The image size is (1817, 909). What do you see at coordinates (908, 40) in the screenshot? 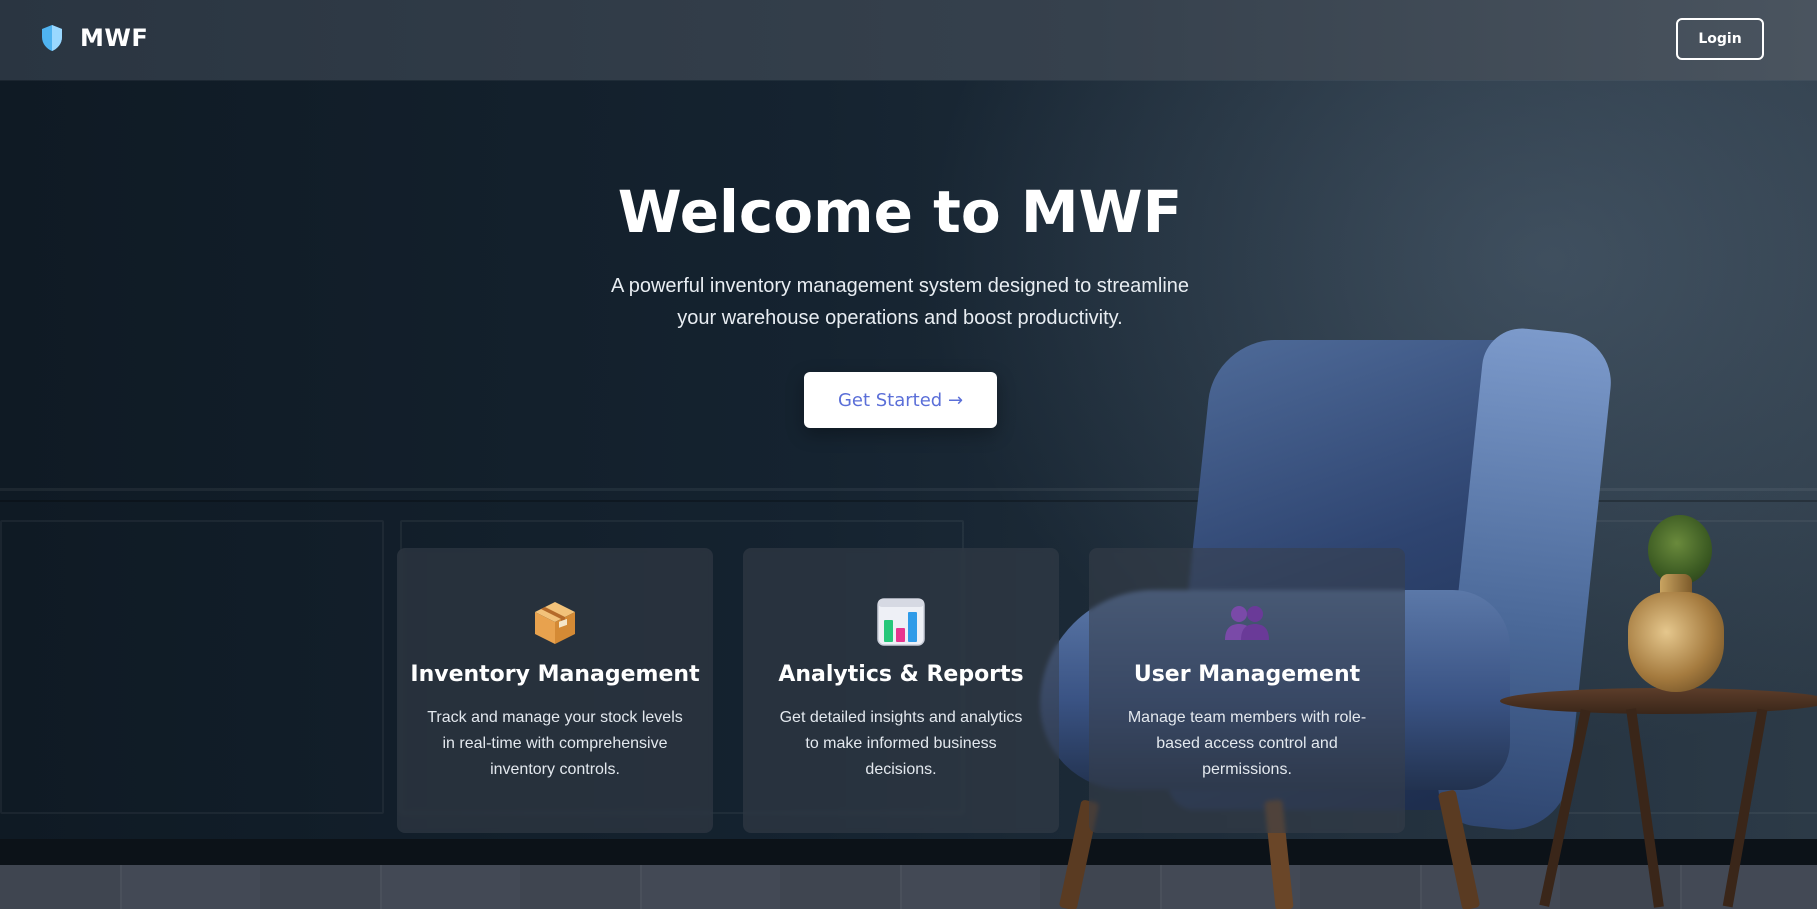
I see `top-navbar: MWF Login` at bounding box center [908, 40].